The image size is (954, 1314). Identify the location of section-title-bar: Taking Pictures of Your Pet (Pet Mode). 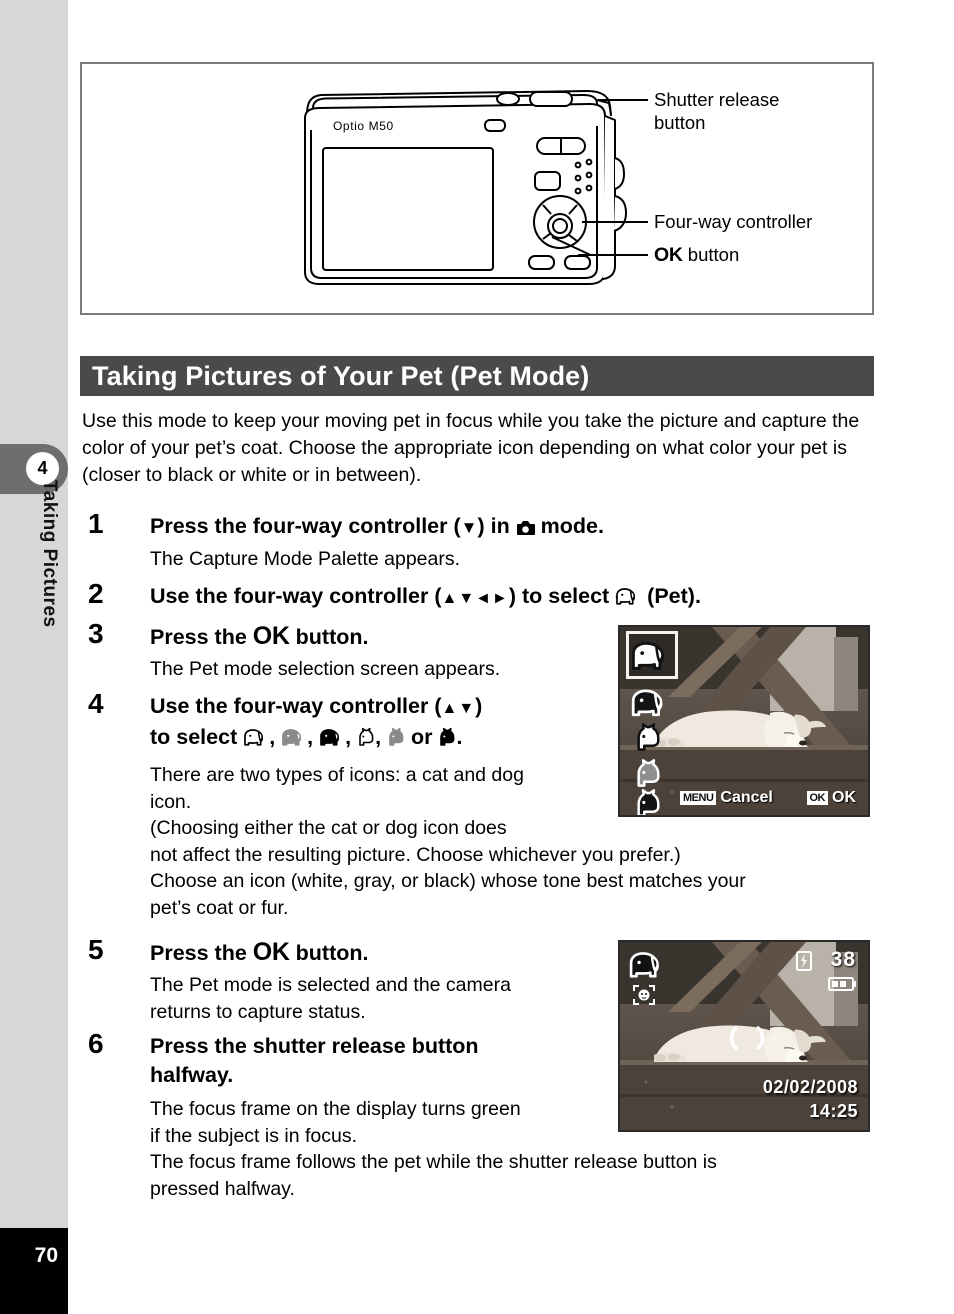
(477, 376).